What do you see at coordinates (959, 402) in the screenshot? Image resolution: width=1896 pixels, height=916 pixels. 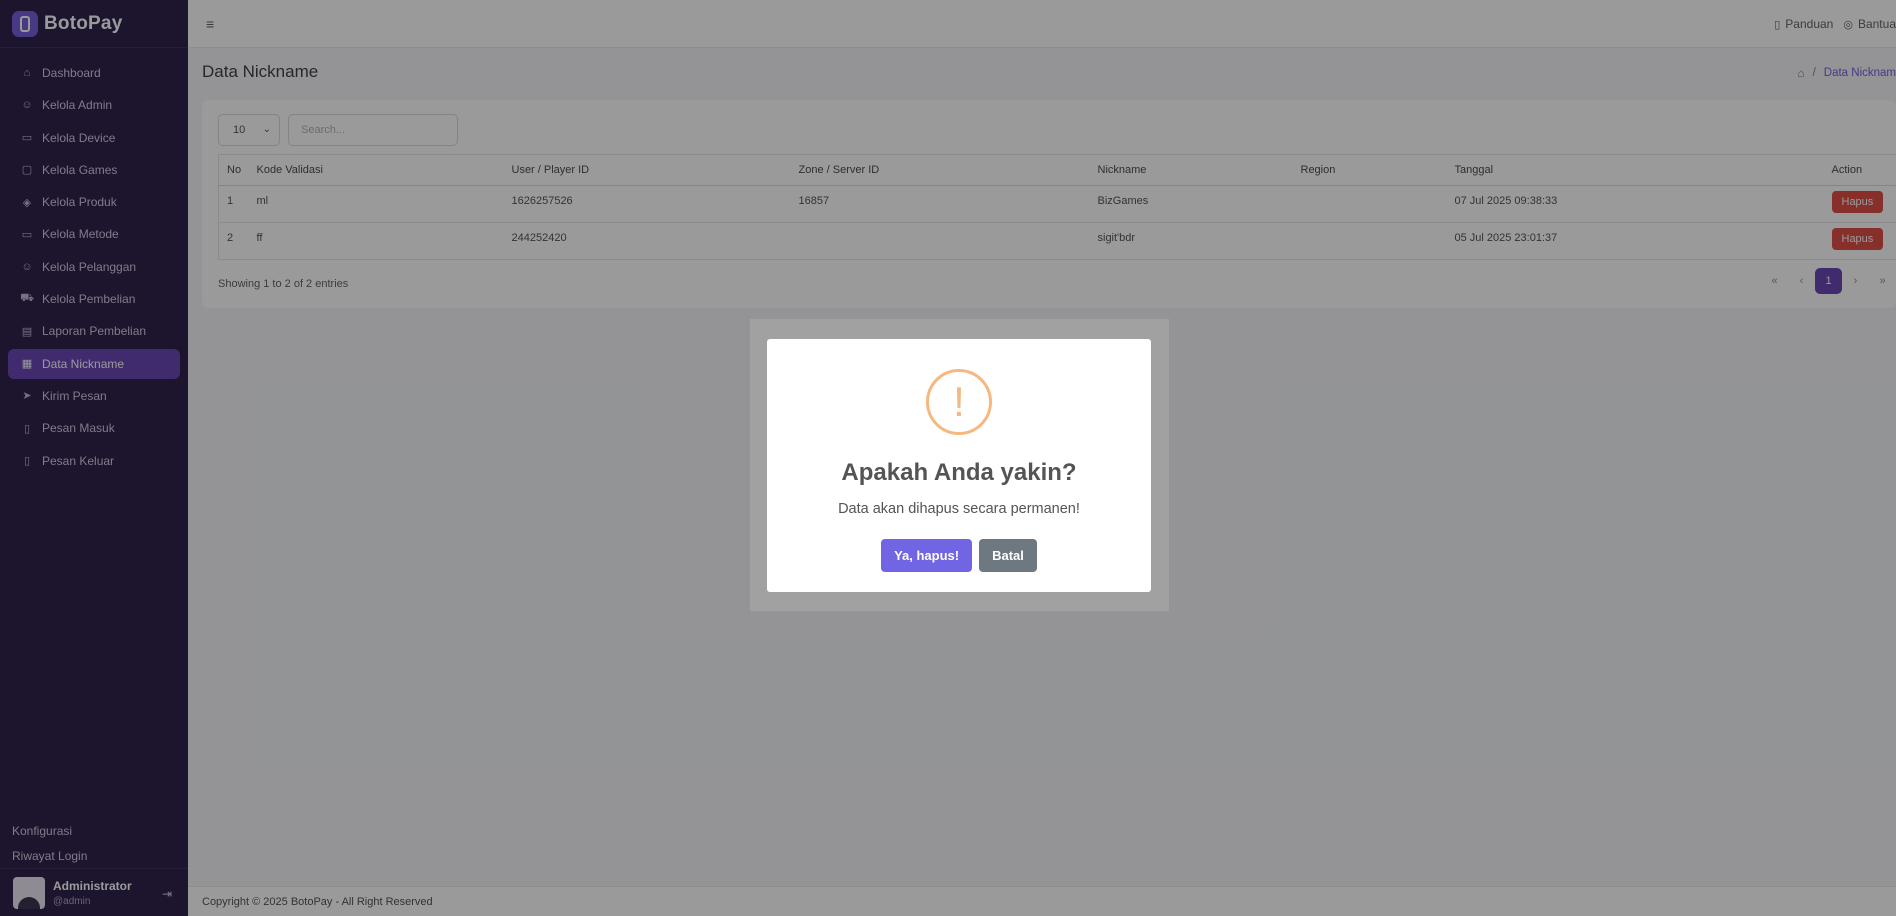 I see `warning-icon: !` at bounding box center [959, 402].